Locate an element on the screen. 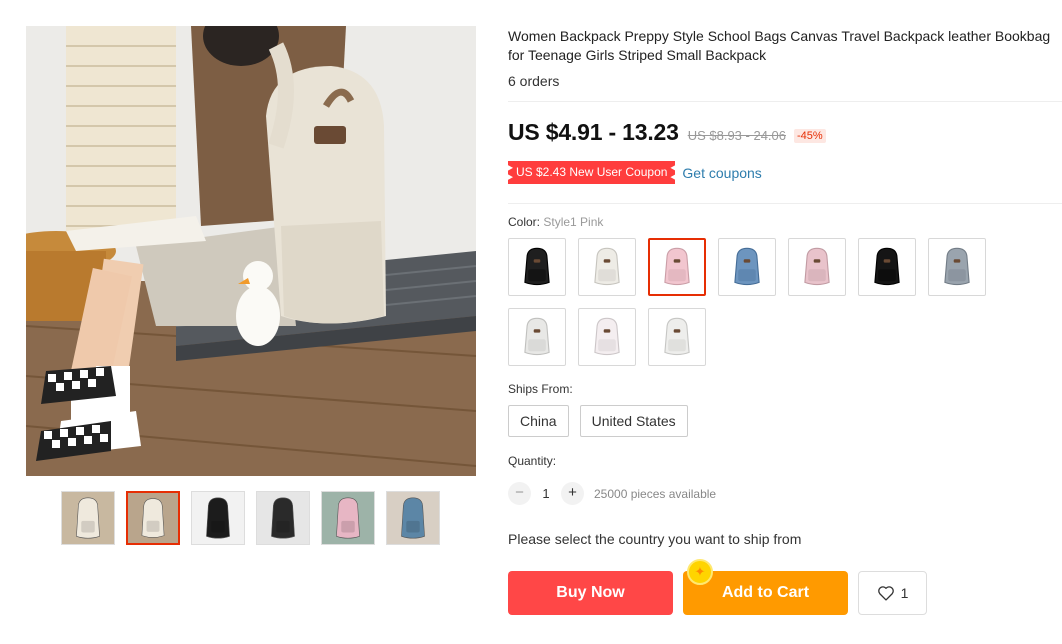 The height and width of the screenshot is (644, 1062). current-price: US $4.91 - 13.23 is located at coordinates (593, 132).